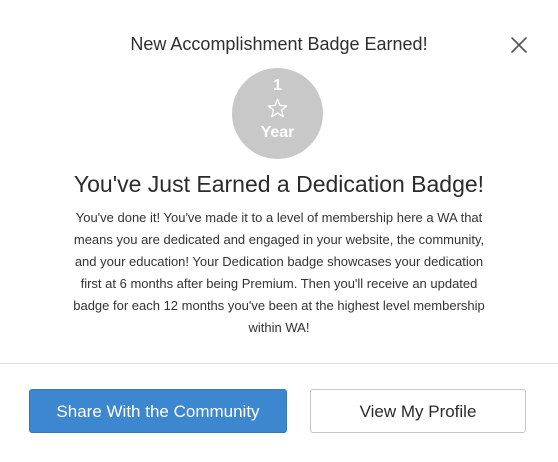  Describe the element at coordinates (277, 108) in the screenshot. I see `star-icon` at that location.